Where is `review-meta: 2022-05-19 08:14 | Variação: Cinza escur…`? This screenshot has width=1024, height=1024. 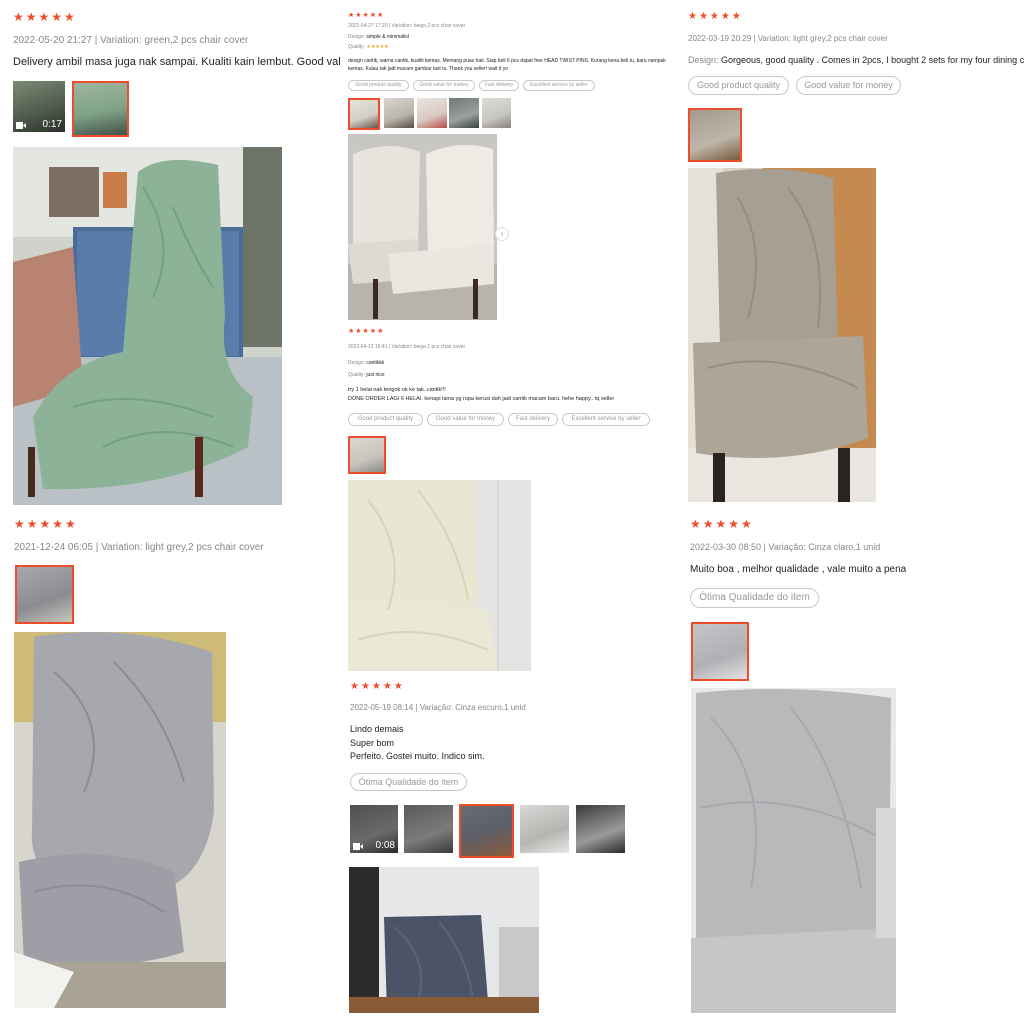 review-meta: 2022-05-19 08:14 | Variação: Cinza escur… is located at coordinates (438, 707).